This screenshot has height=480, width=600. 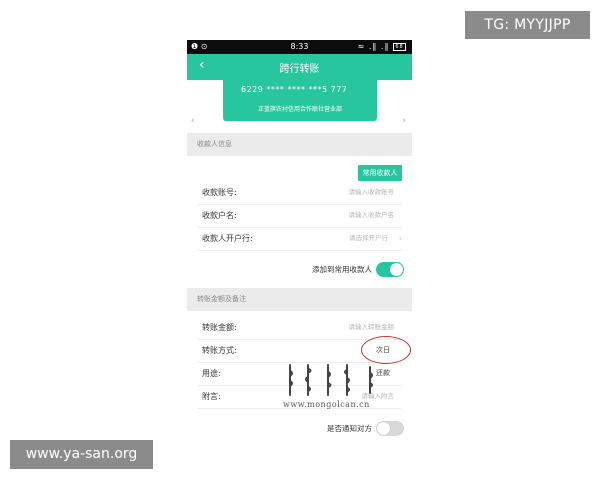 What do you see at coordinates (527, 25) in the screenshot?
I see `telegram-watermark: TG: MYYJJPP` at bounding box center [527, 25].